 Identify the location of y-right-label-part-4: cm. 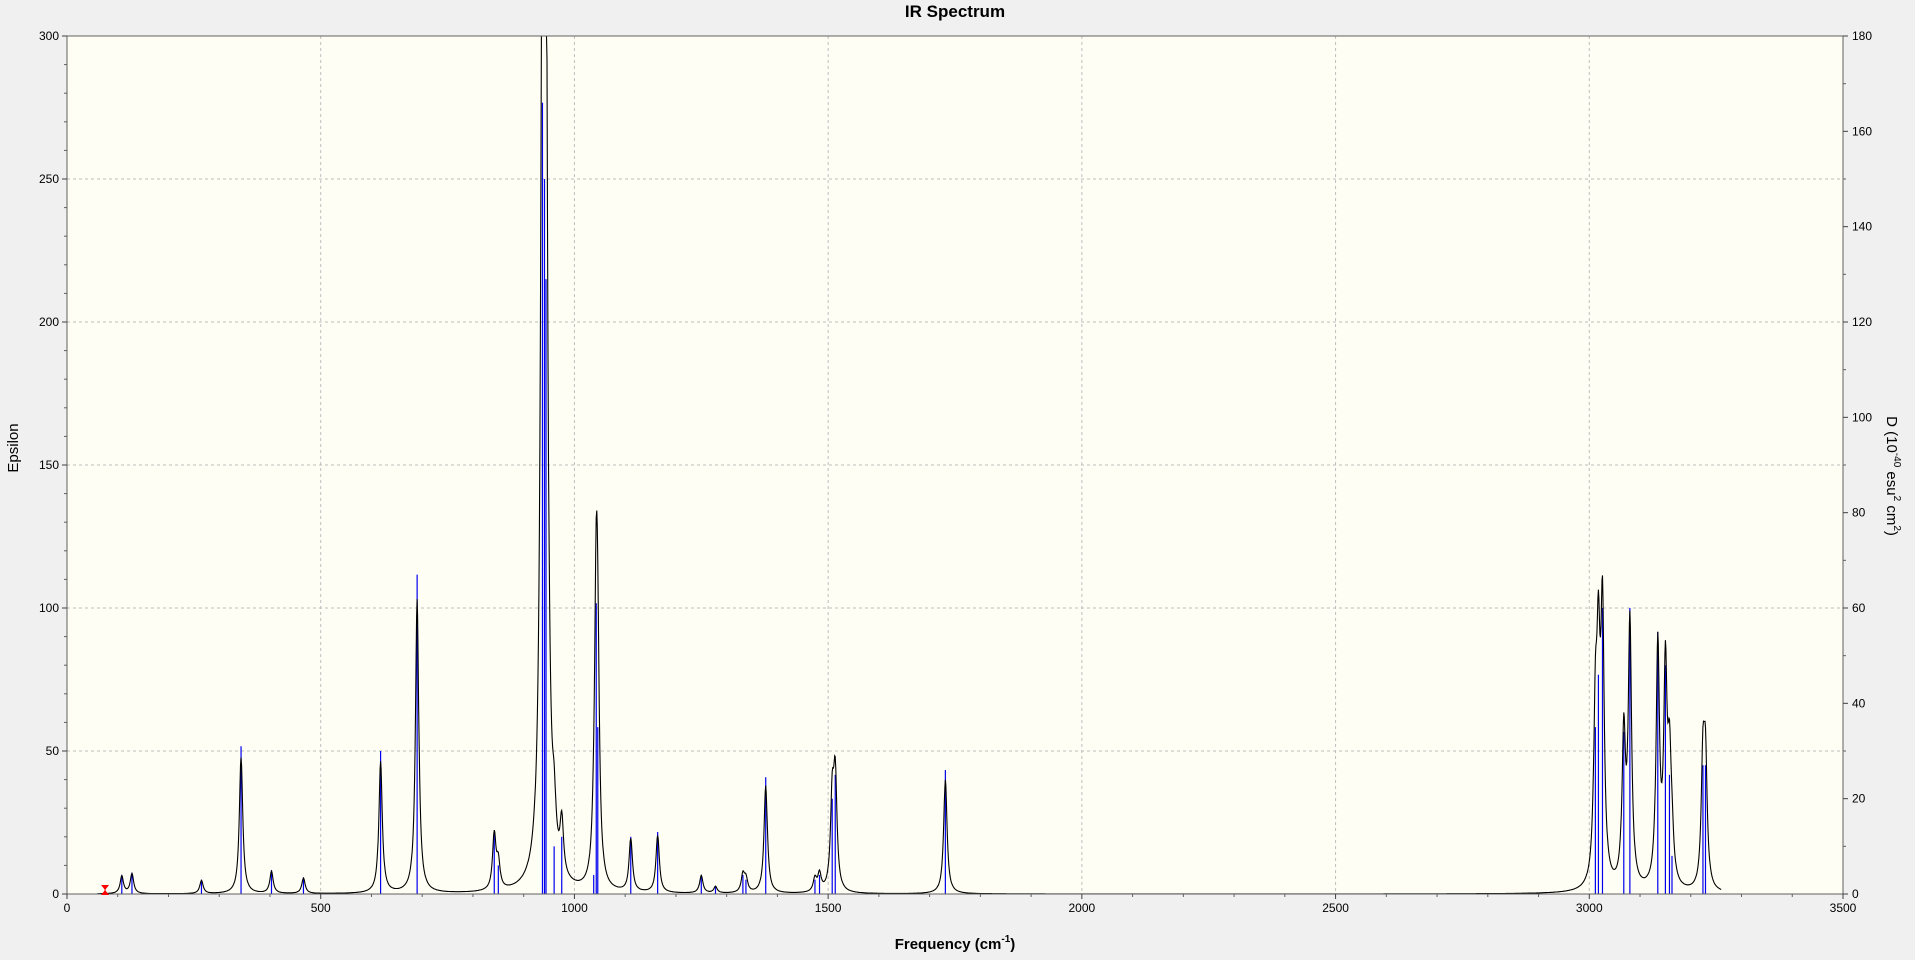
(1891, 513).